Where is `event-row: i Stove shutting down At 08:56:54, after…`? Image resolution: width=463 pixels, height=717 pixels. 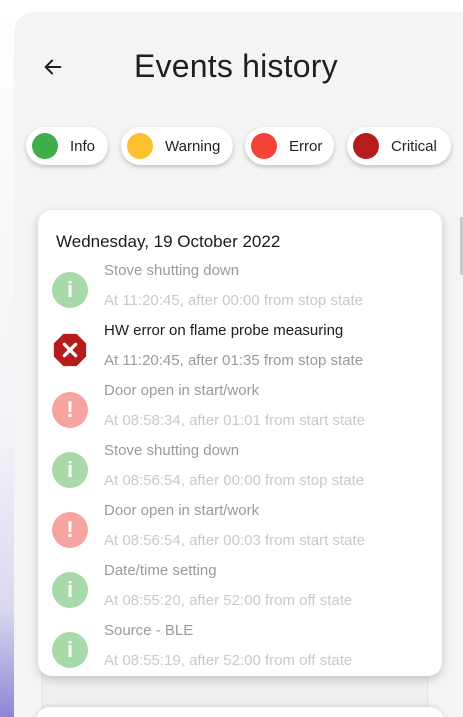
event-row: i Stove shutting down At 08:56:54, after… is located at coordinates (240, 471).